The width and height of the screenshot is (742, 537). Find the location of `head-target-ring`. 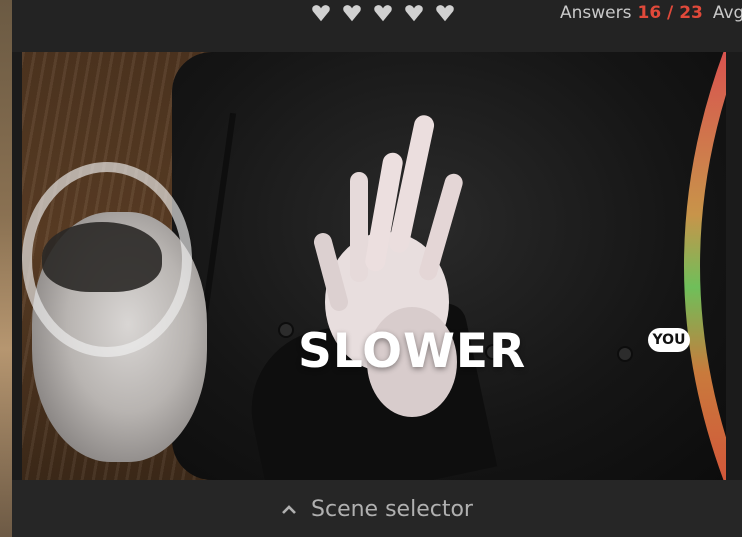

head-target-ring is located at coordinates (107, 259).